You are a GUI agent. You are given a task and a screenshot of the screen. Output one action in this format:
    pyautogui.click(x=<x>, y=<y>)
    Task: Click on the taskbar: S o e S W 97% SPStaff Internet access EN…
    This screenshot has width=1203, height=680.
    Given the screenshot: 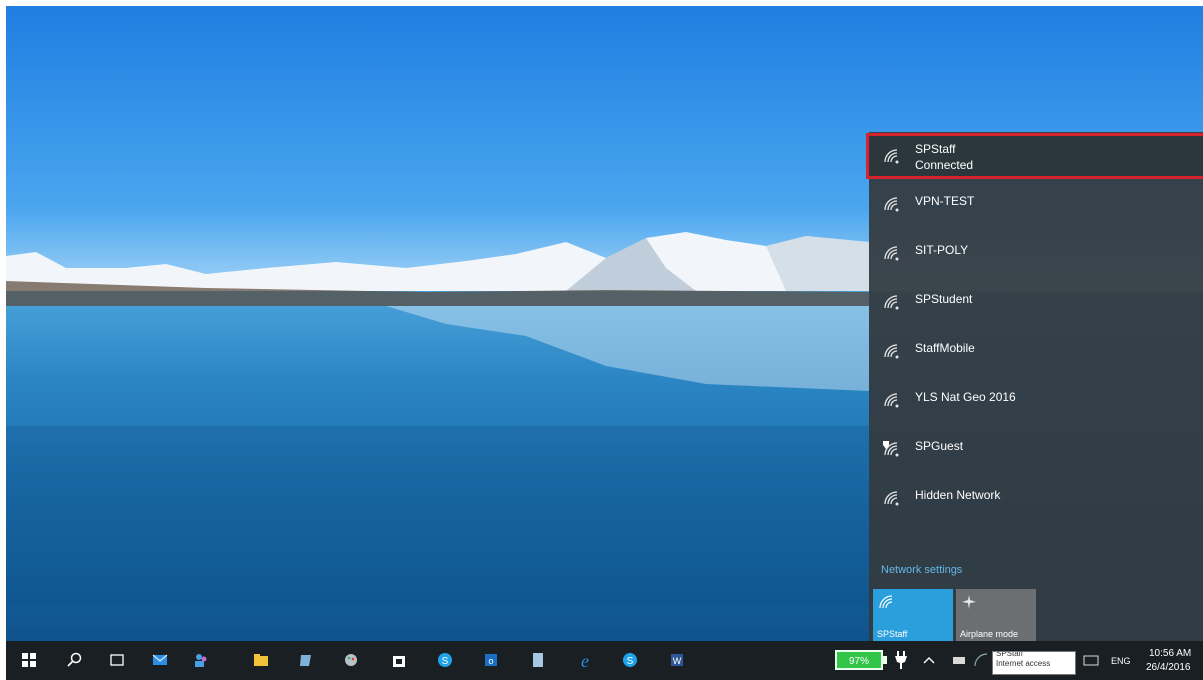 What is the action you would take?
    pyautogui.click(x=604, y=660)
    